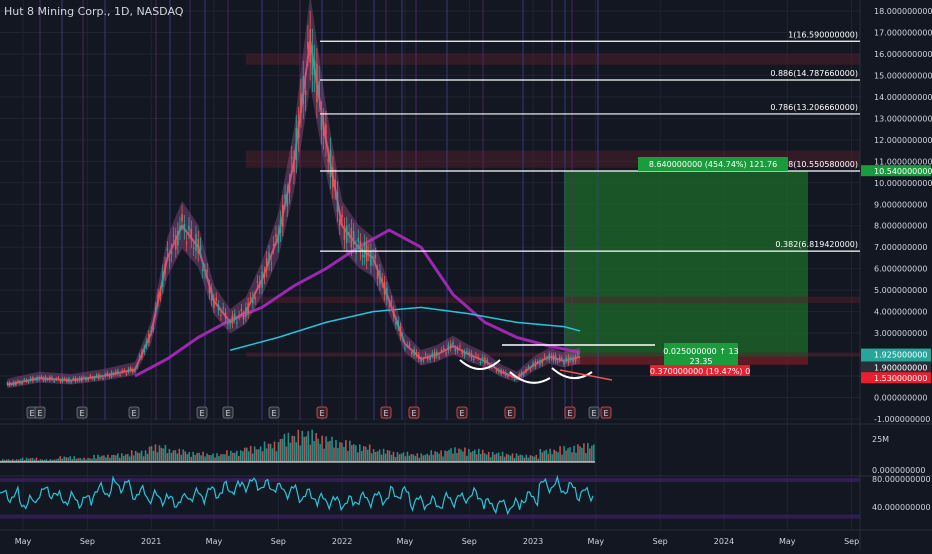  What do you see at coordinates (713, 164) in the screenshot?
I see `target-label-text: 8.640000000 (454.74%) 121.76` at bounding box center [713, 164].